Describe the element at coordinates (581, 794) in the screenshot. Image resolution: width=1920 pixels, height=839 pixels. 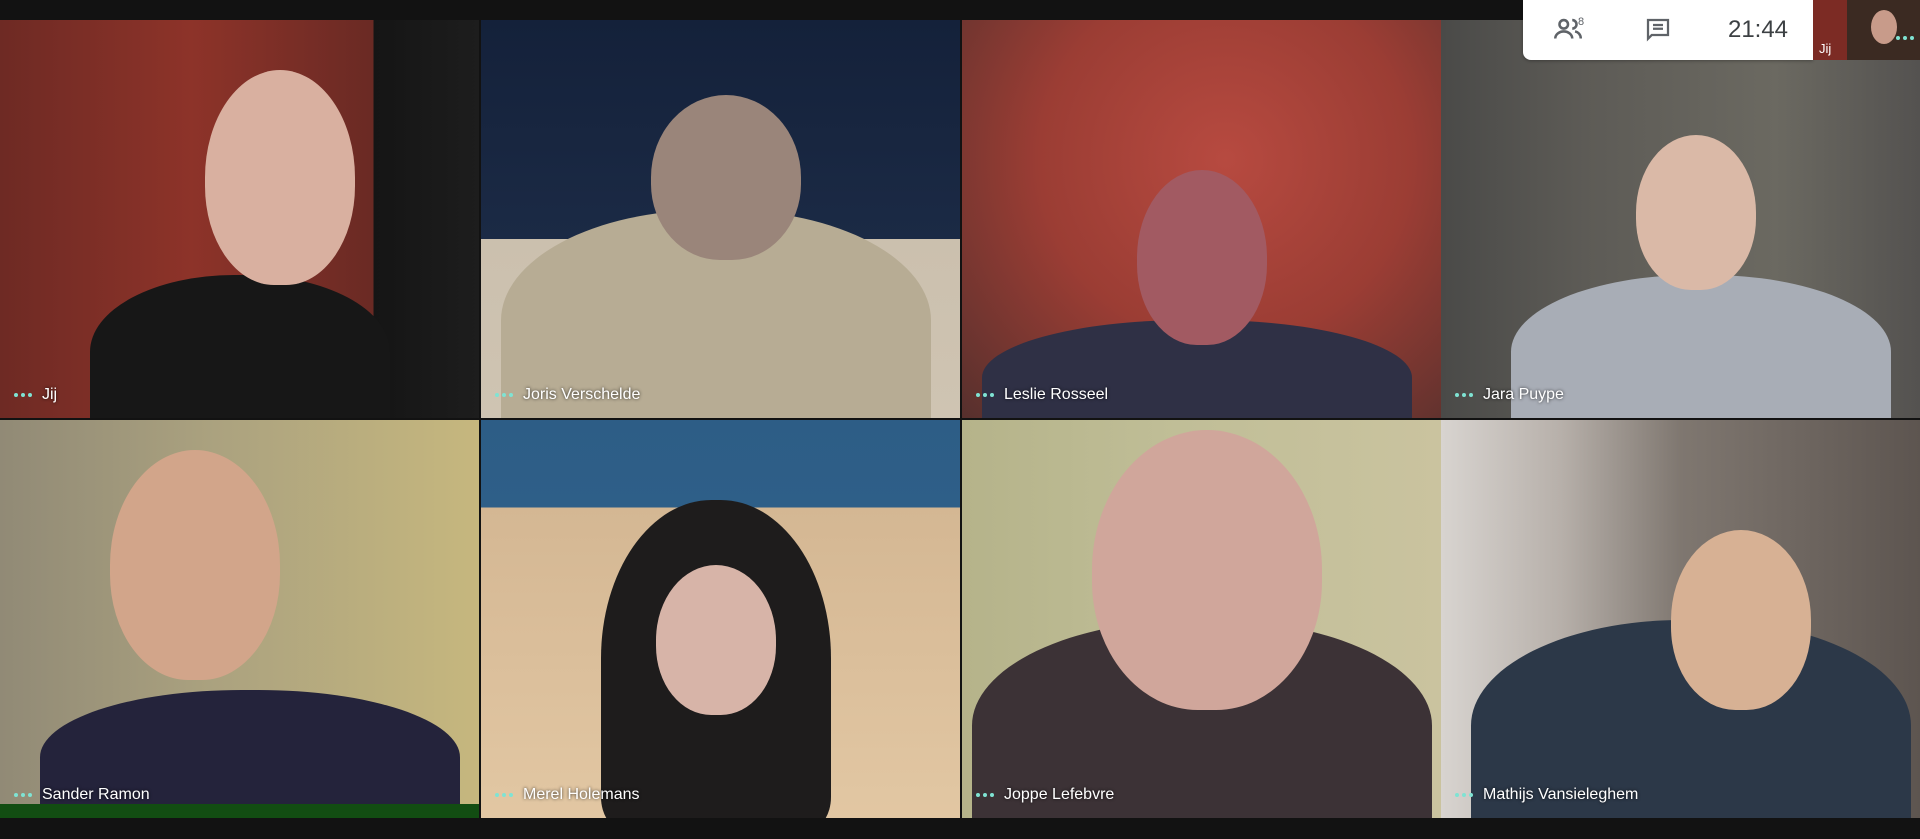
I see `participant-label: Merel Holemans` at that location.